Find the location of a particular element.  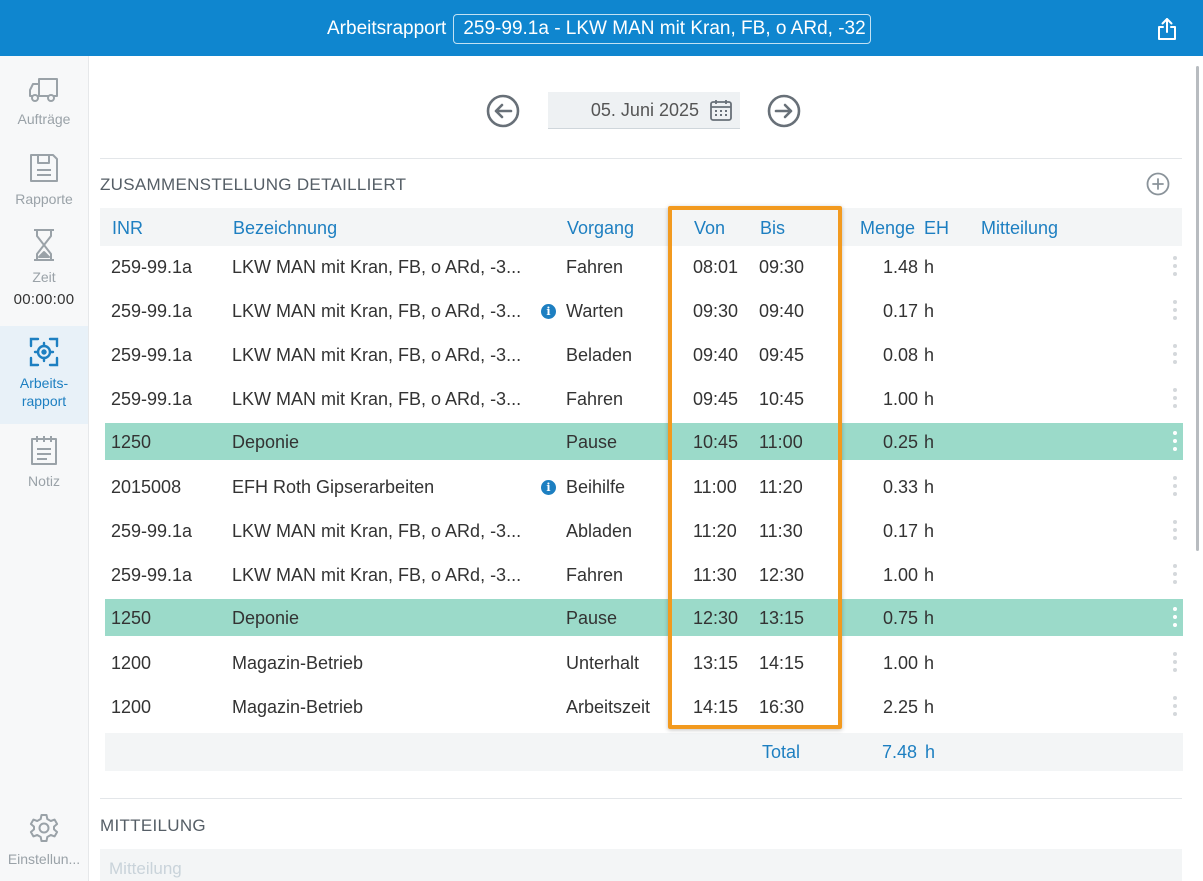

page-title: Arbeitsrapport is located at coordinates (387, 28).